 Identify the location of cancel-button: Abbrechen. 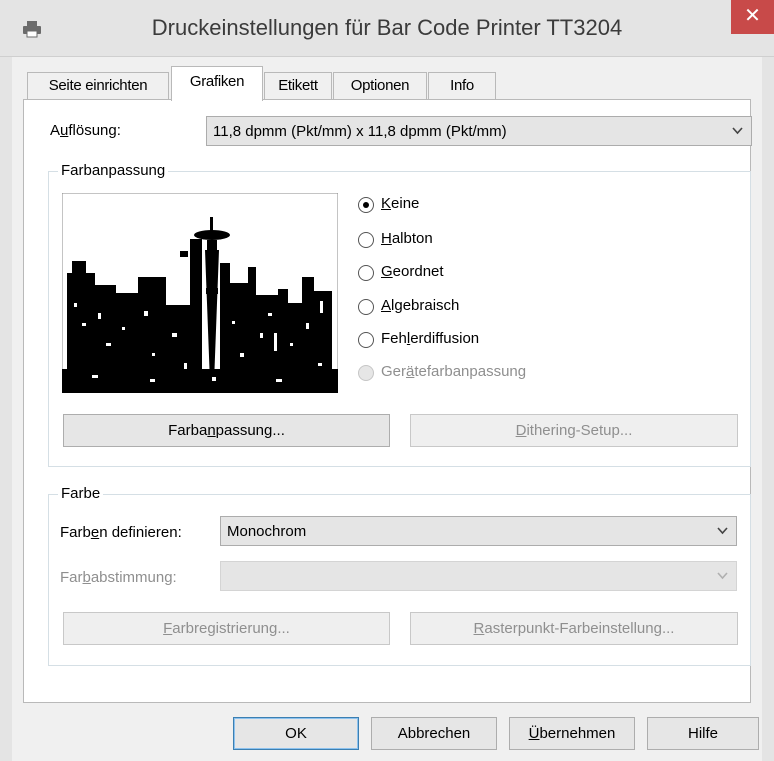
(434, 733).